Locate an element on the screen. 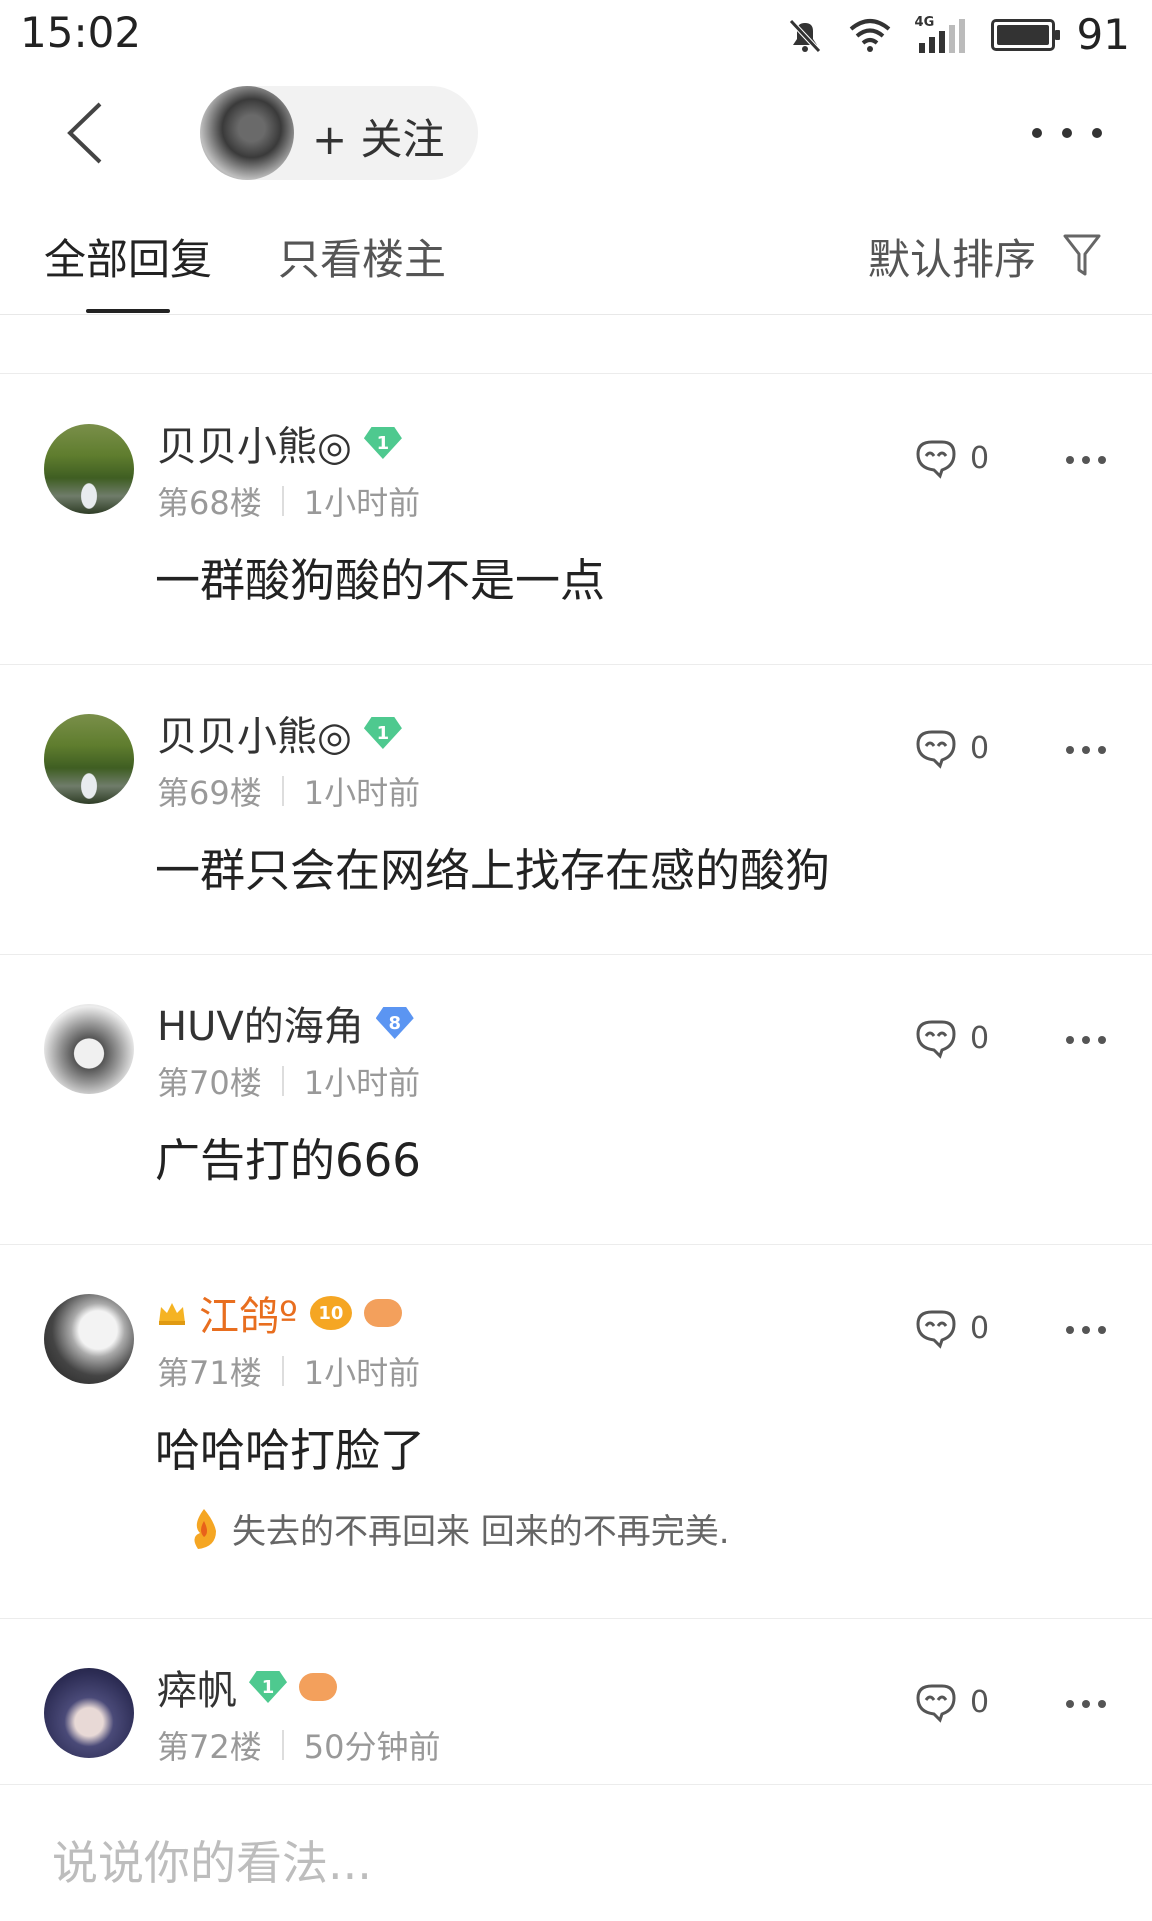 The width and height of the screenshot is (1152, 1921). signature-text: 失去的不再回来 回来的不再完美. is located at coordinates (481, 1532).